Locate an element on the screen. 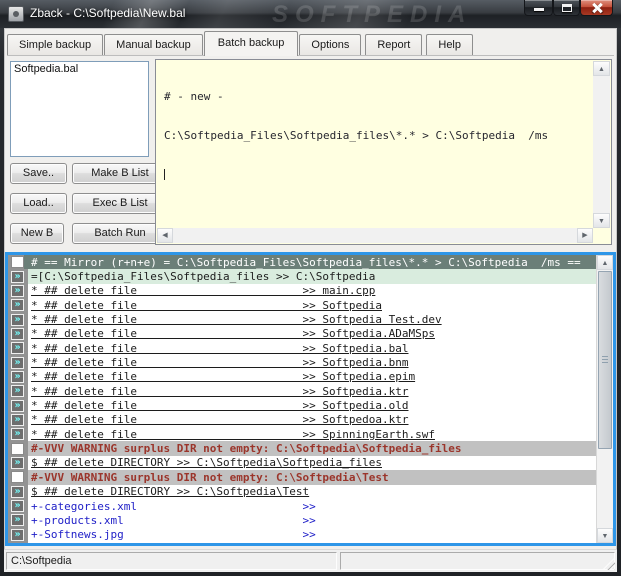 The height and width of the screenshot is (576, 621). console-vertical-scrollbar: ▲ ▼ is located at coordinates (604, 399).